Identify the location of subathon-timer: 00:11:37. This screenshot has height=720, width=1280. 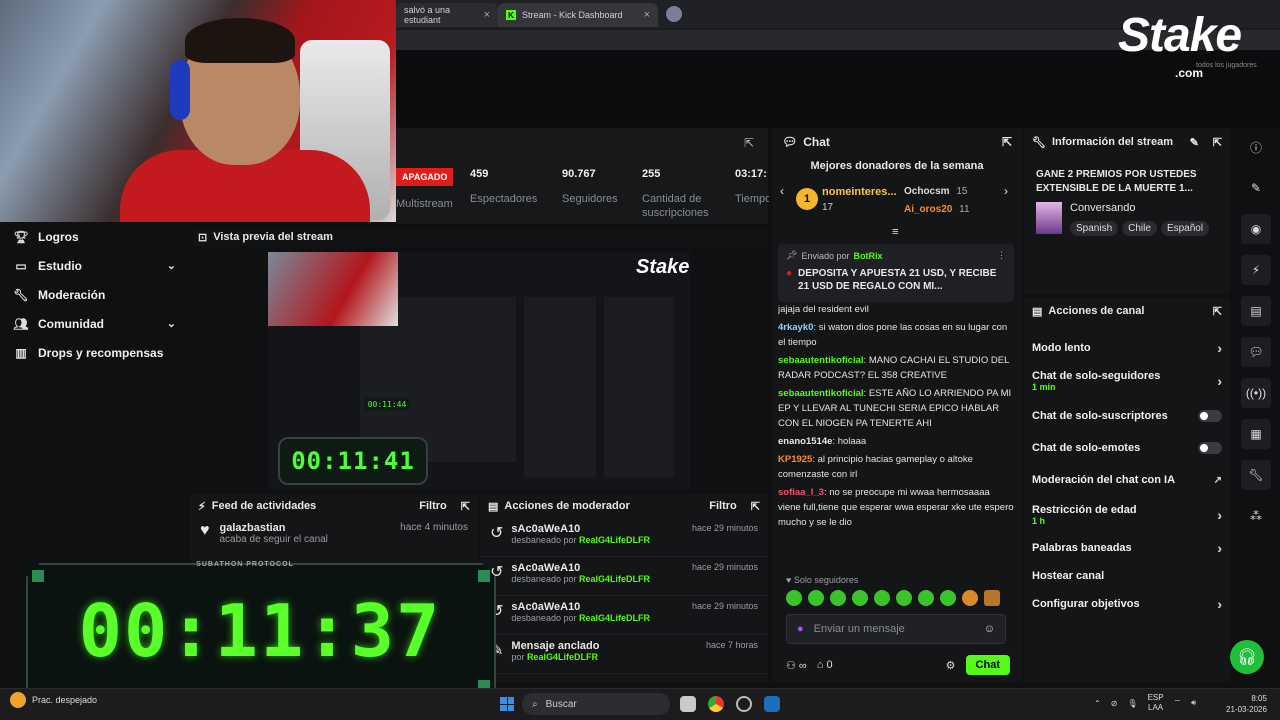
(260, 631).